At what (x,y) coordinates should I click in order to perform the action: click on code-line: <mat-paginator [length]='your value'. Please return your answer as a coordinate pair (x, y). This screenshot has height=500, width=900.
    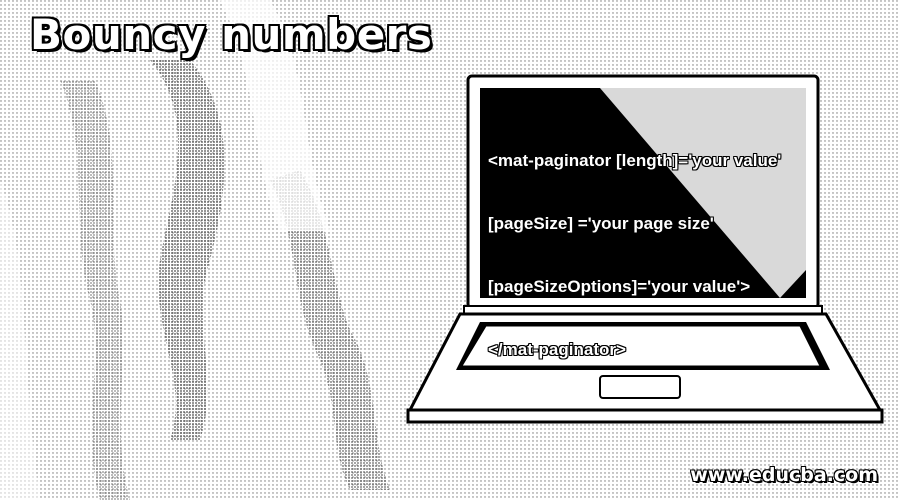
    Looking at the image, I should click on (635, 160).